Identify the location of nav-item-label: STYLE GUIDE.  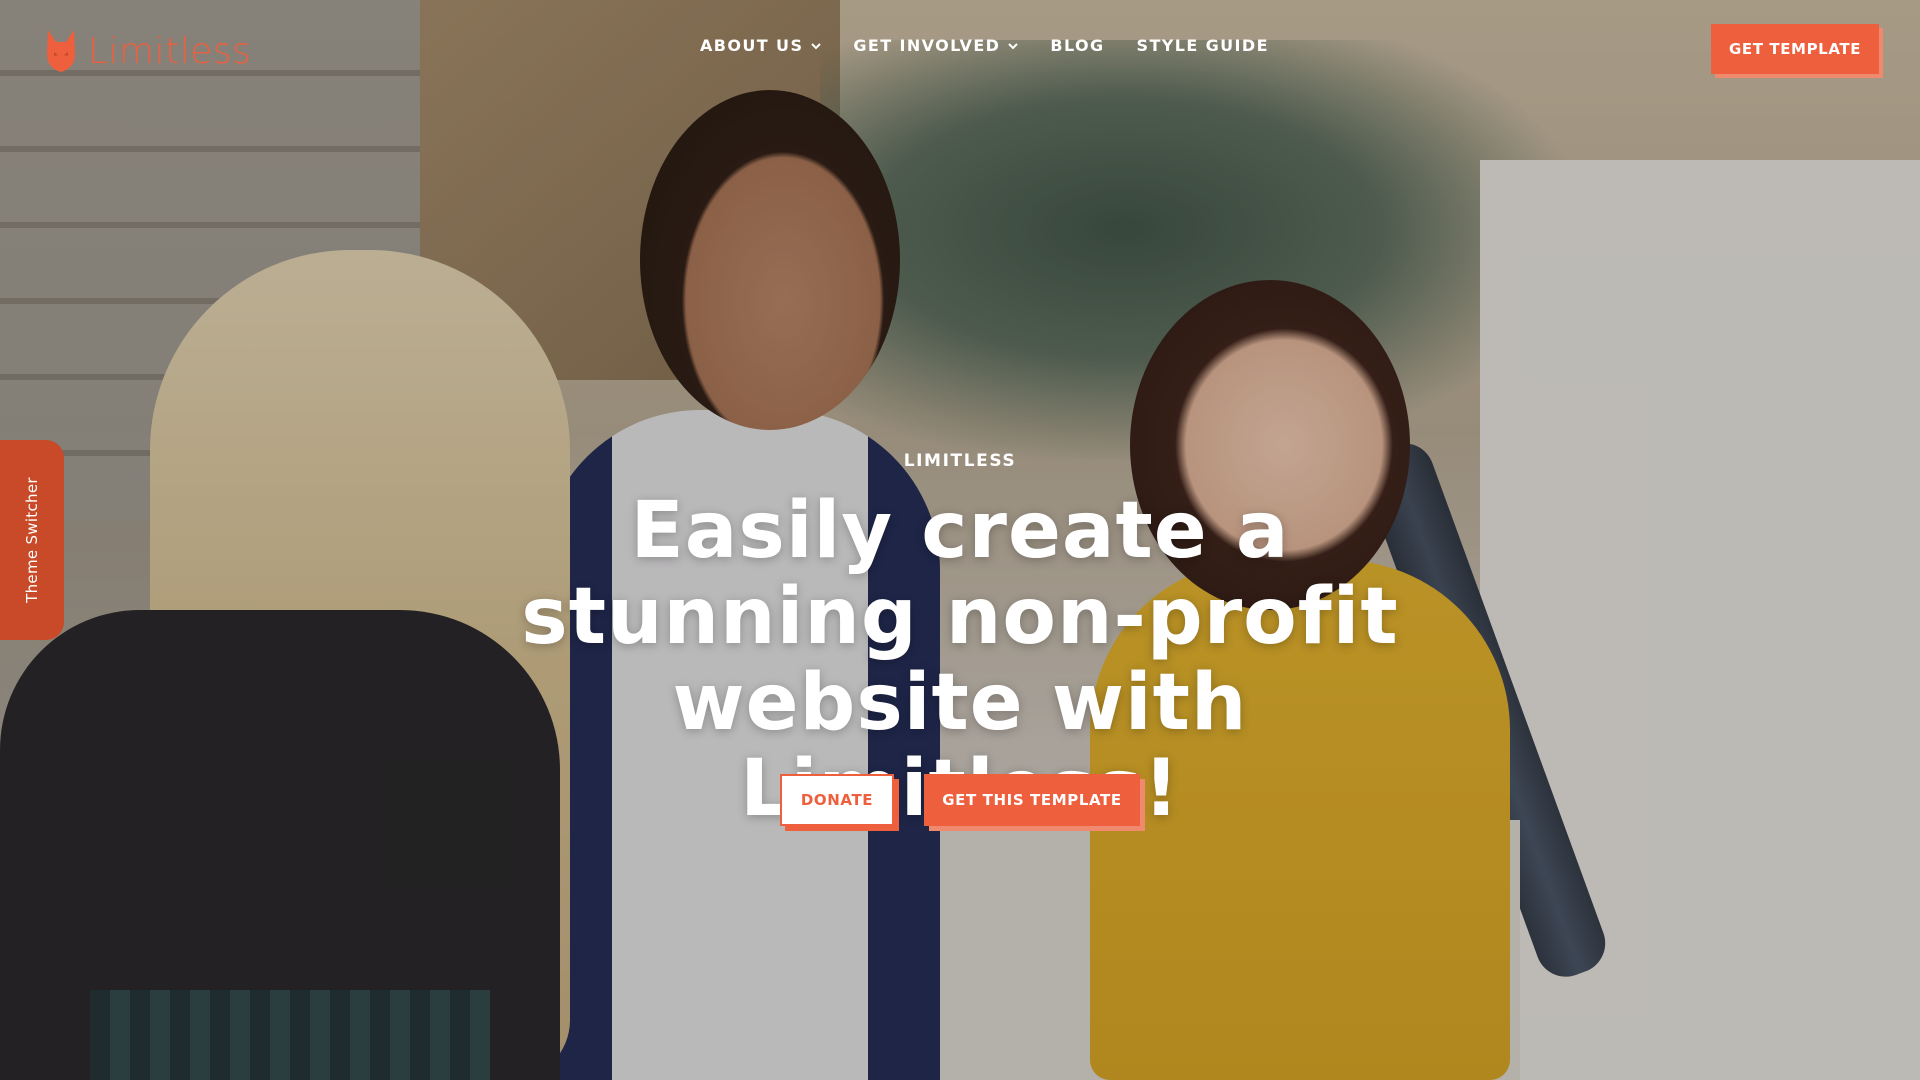
(1202, 45).